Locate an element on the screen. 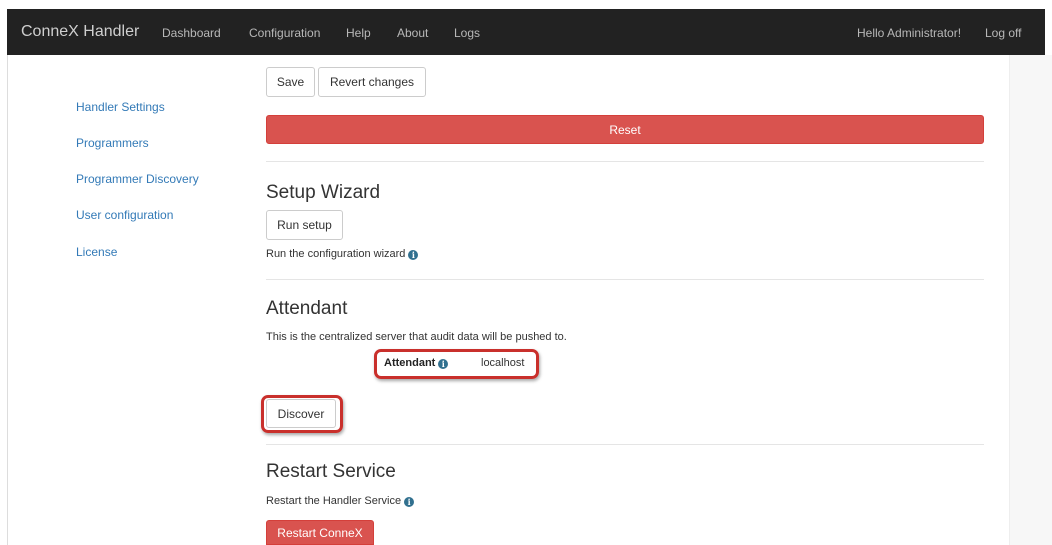 The image size is (1052, 545). restart-connex-button: Restart ConneX is located at coordinates (320, 532).